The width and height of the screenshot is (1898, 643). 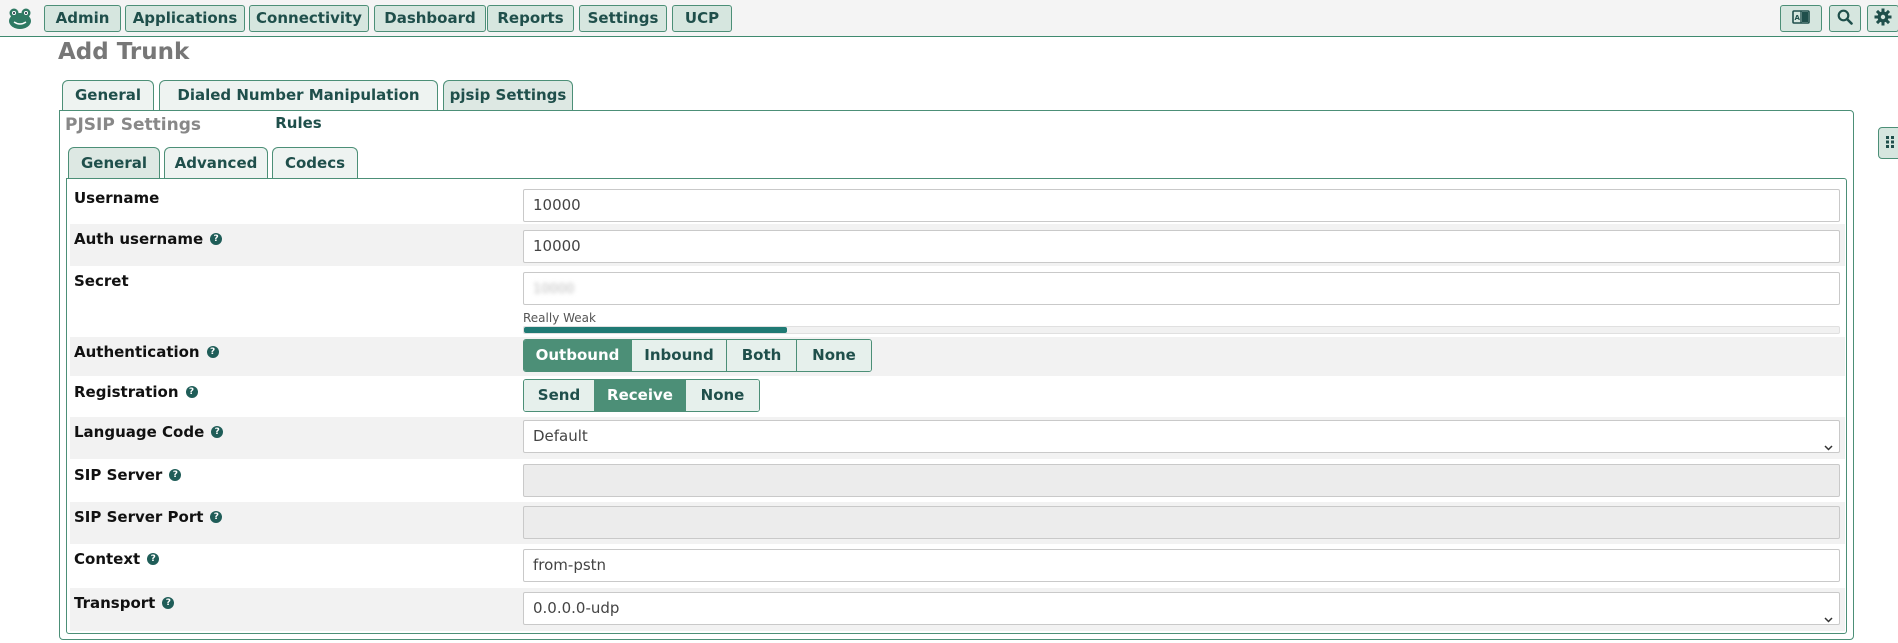 I want to click on settings-gear-button, so click(x=1882, y=18).